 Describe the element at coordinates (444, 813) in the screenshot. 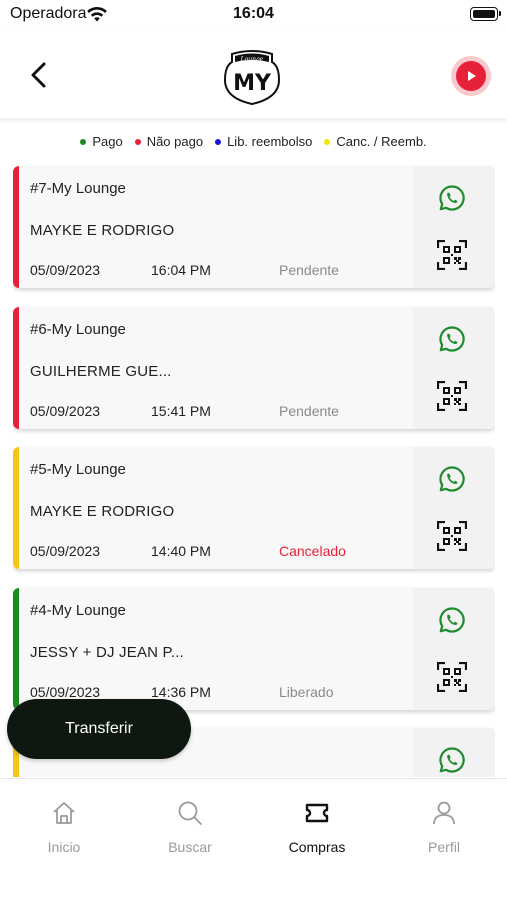

I see `user-icon` at that location.